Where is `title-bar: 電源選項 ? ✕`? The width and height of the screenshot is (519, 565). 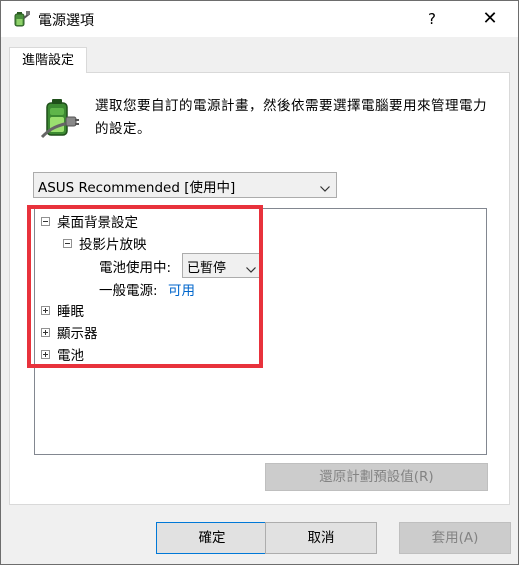 title-bar: 電源選項 ? ✕ is located at coordinates (259, 19).